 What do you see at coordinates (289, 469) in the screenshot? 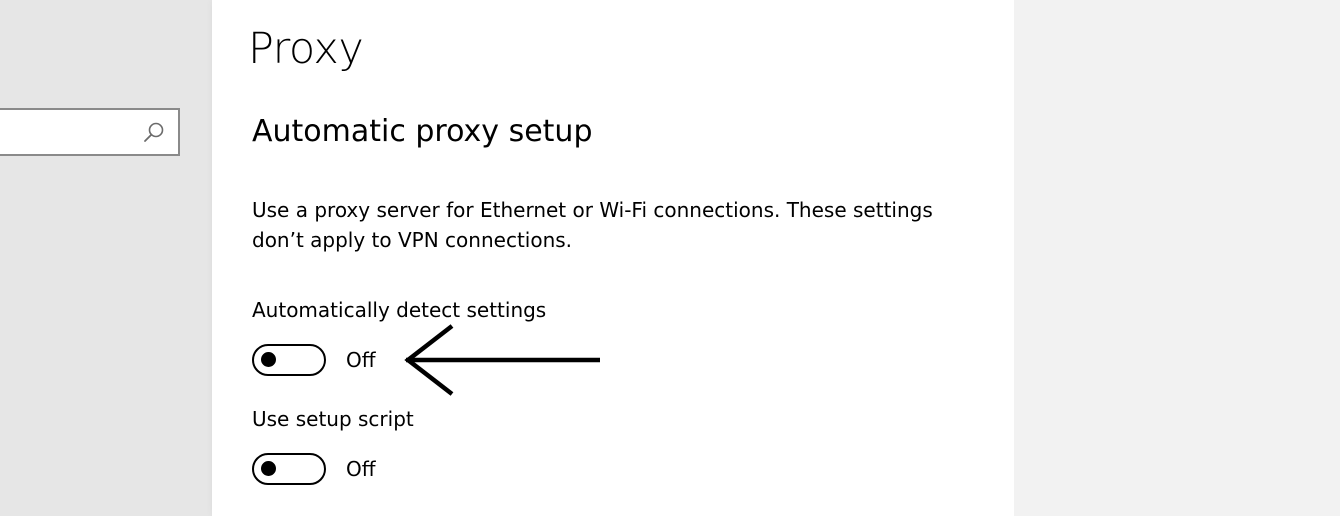
I see `setup-script-toggle` at bounding box center [289, 469].